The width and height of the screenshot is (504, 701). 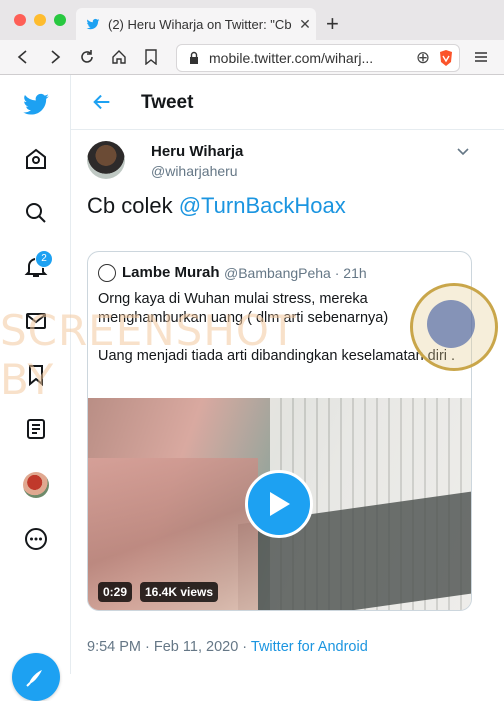 What do you see at coordinates (196, 647) in the screenshot?
I see `tweet-date: Feb 11, 2020` at bounding box center [196, 647].